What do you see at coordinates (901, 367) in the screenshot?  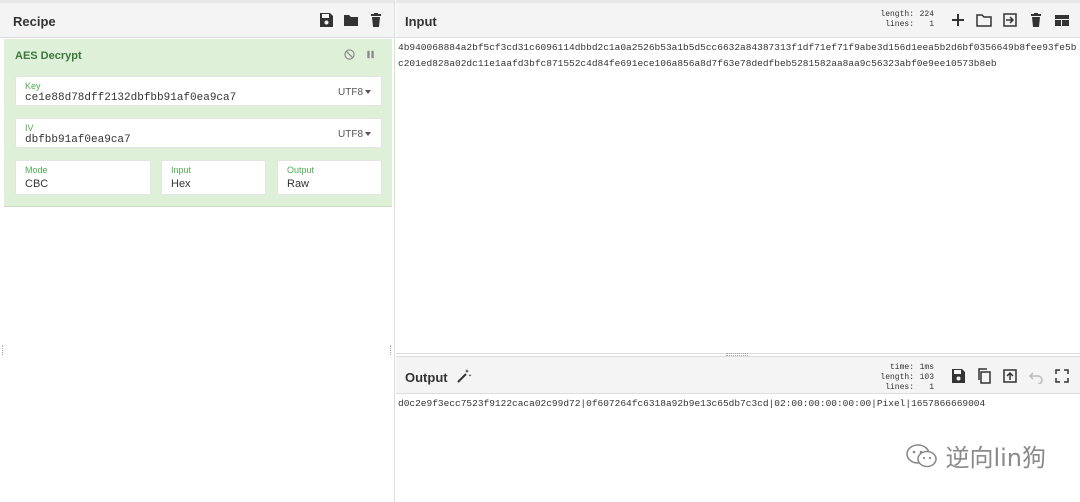 I see `time-label: time:` at bounding box center [901, 367].